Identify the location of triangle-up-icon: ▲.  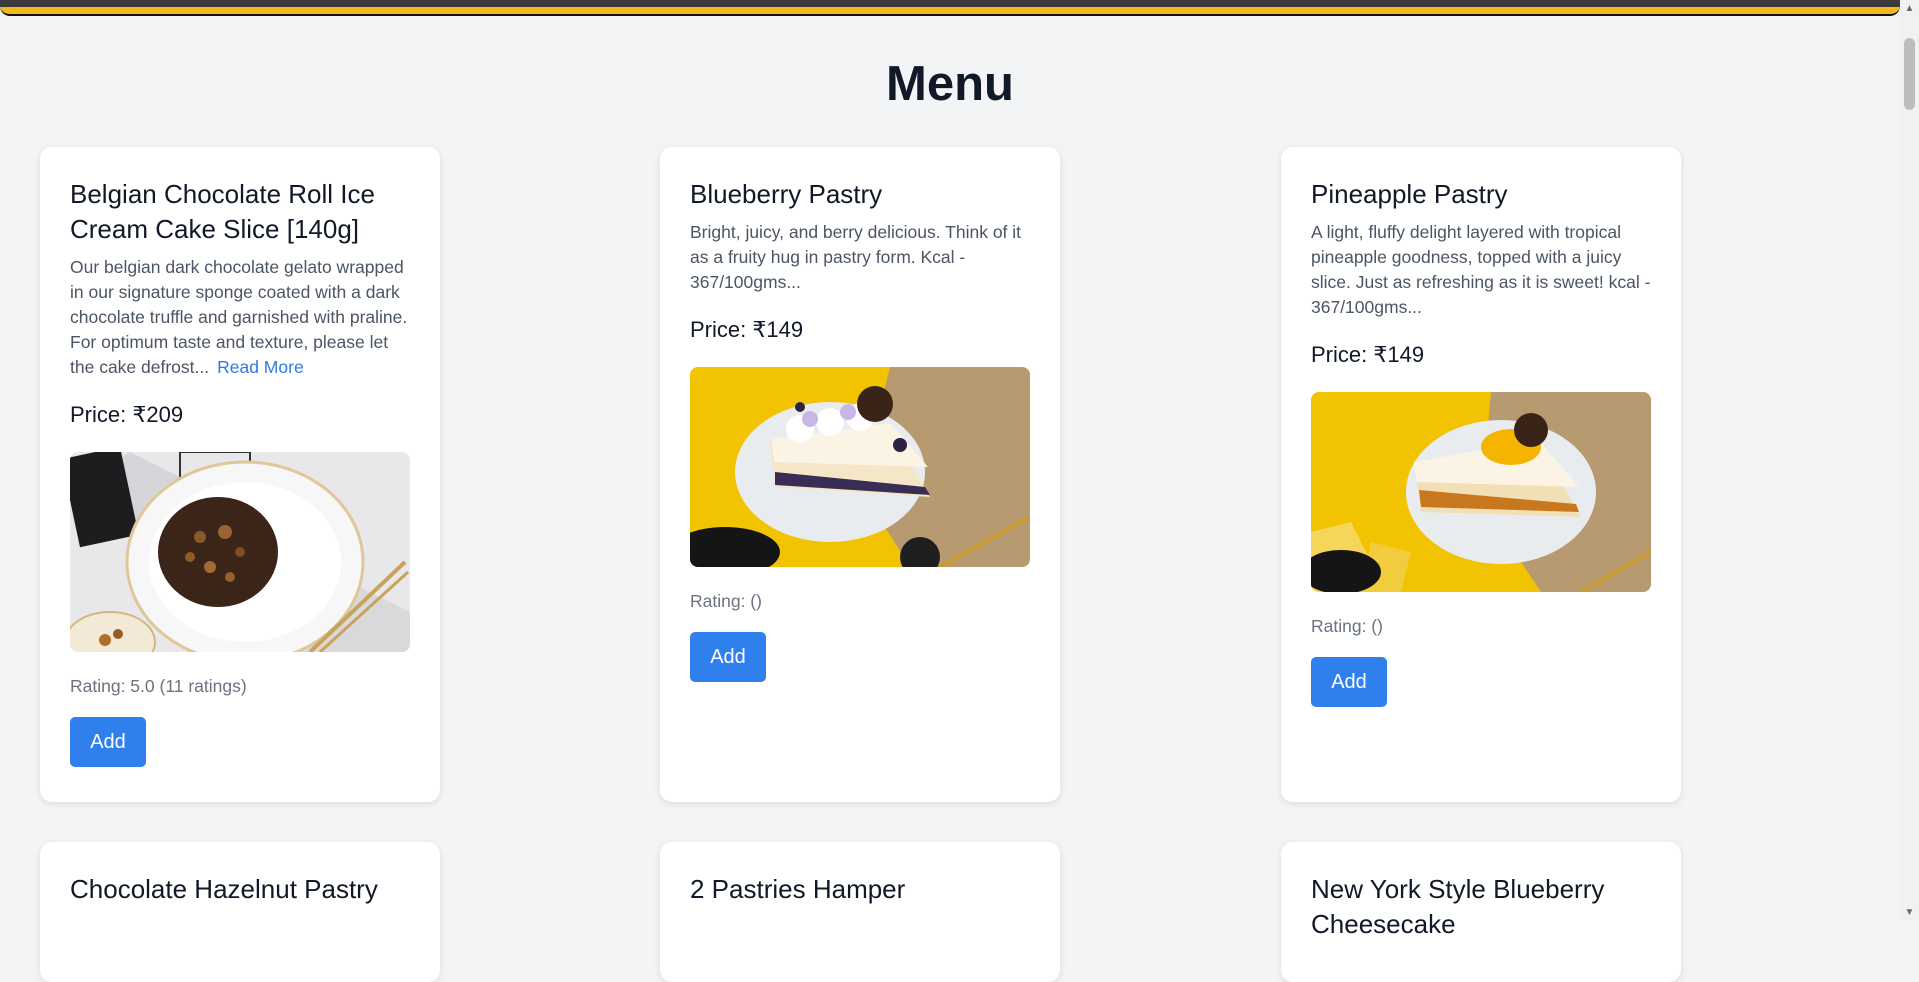
(1909, 8).